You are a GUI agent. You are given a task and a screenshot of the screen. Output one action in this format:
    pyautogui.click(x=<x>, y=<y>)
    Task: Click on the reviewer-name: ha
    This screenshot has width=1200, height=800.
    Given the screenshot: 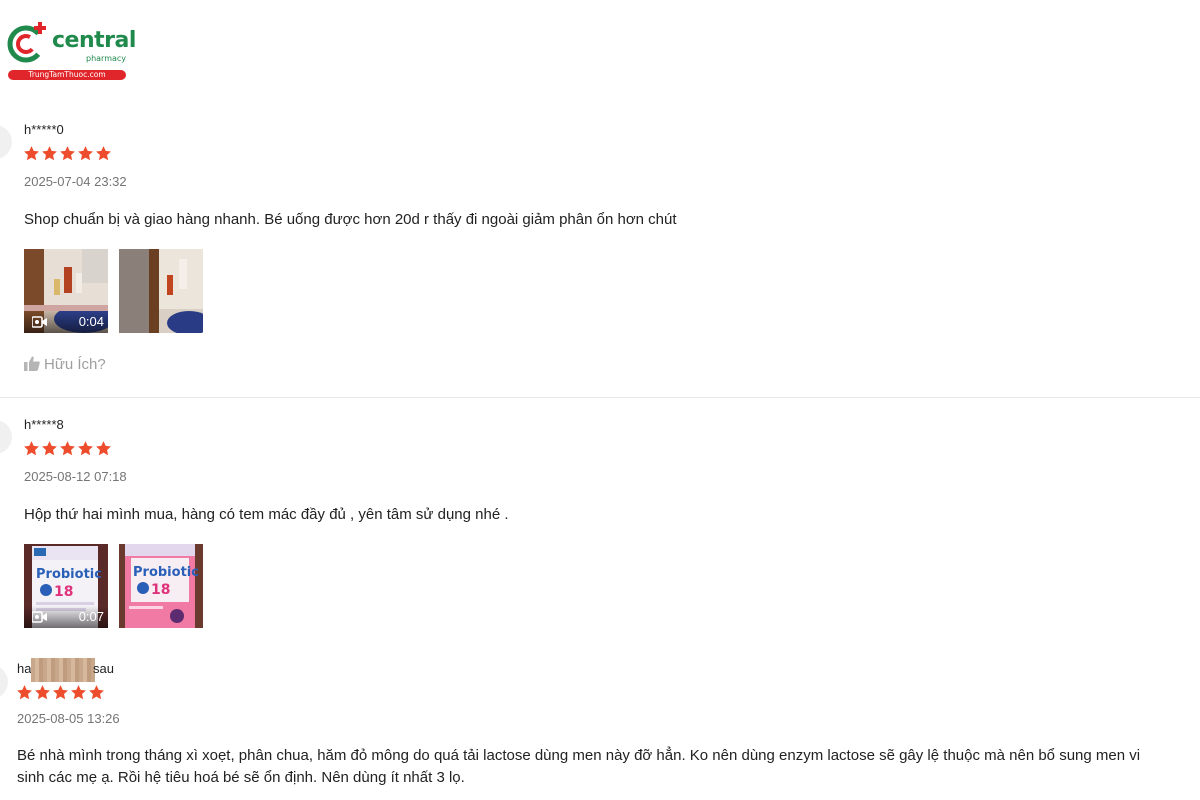 What is the action you would take?
    pyautogui.click(x=24, y=668)
    